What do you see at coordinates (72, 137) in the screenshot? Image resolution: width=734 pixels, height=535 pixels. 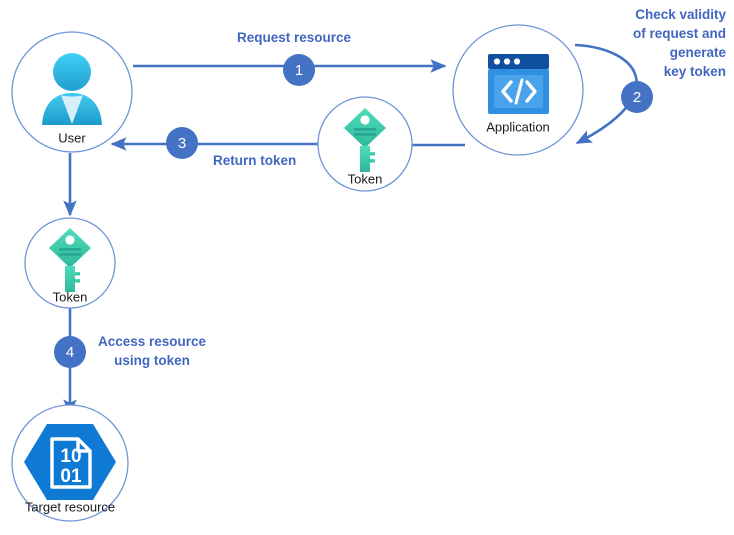 I see `node-user-label: User` at bounding box center [72, 137].